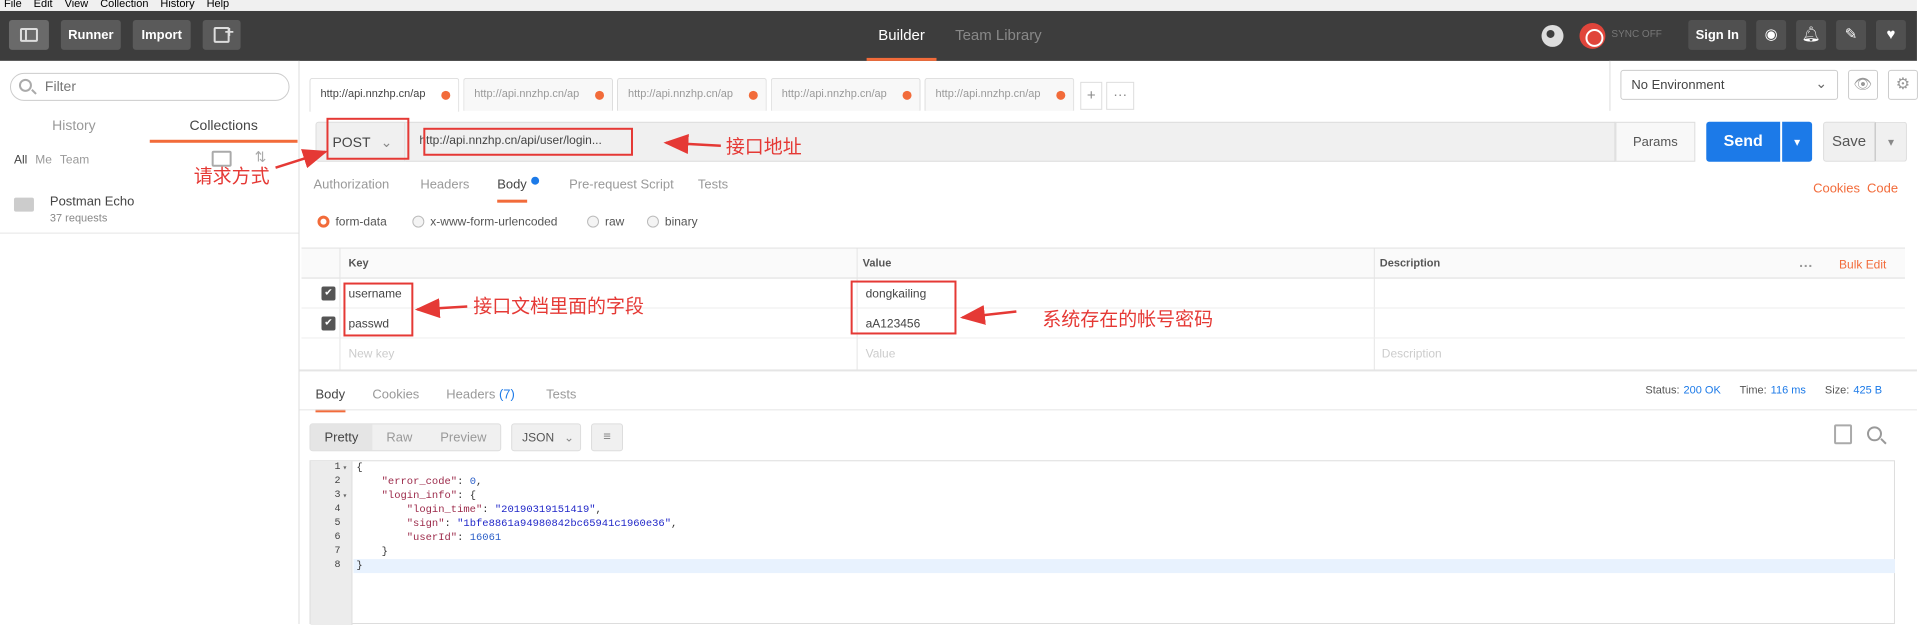  I want to click on format-type-select: JSON ⌄, so click(546, 437).